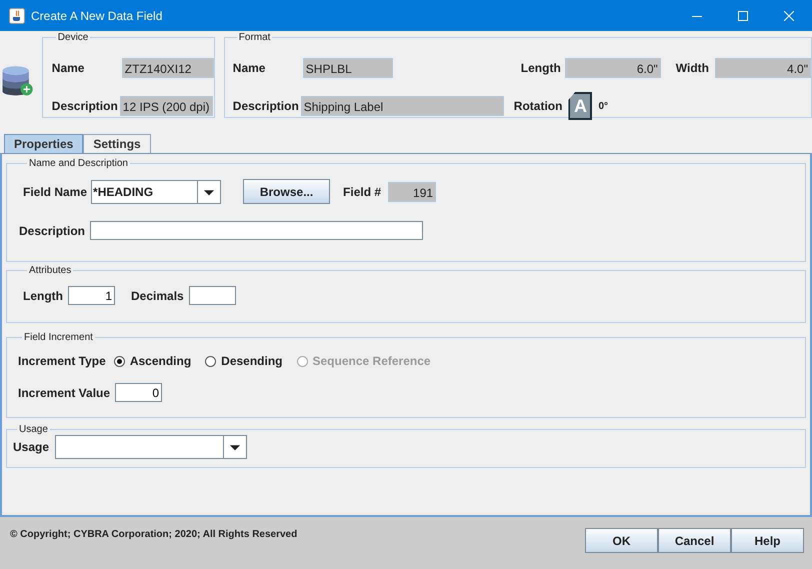  What do you see at coordinates (347, 68) in the screenshot?
I see `read-only-field: SHPLBL` at bounding box center [347, 68].